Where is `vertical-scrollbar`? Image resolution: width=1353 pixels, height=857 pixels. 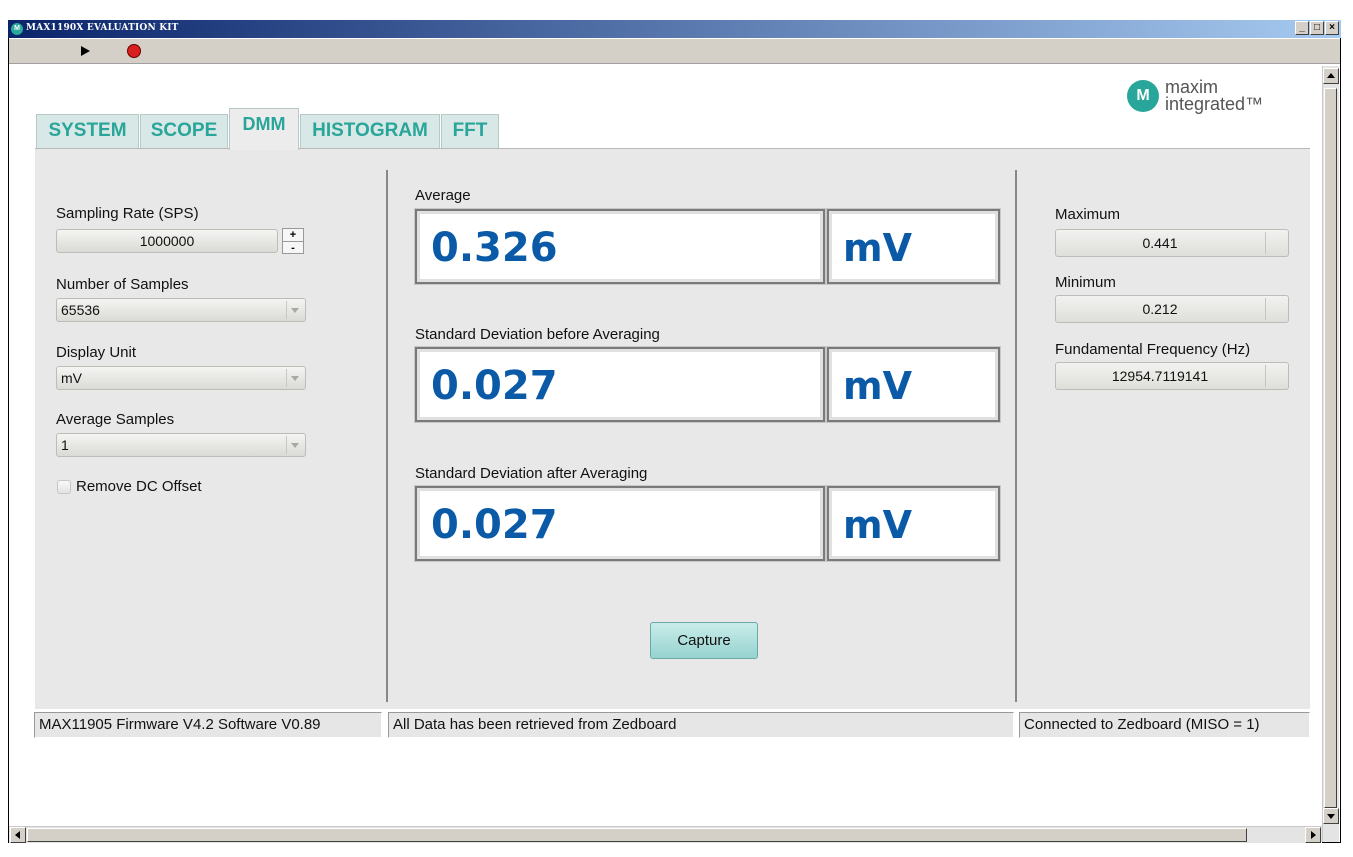
vertical-scrollbar is located at coordinates (1330, 454).